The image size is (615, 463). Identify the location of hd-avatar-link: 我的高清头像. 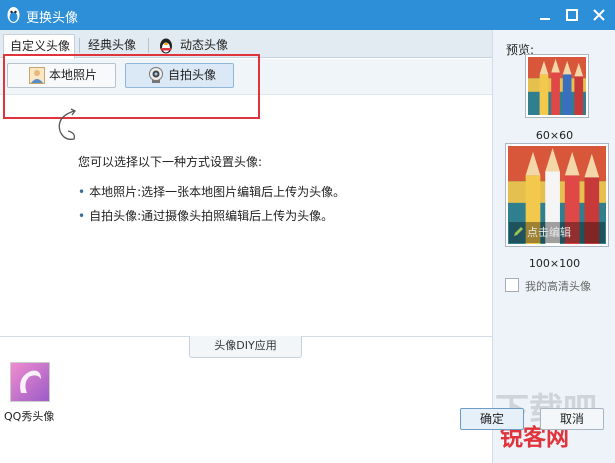
(548, 286).